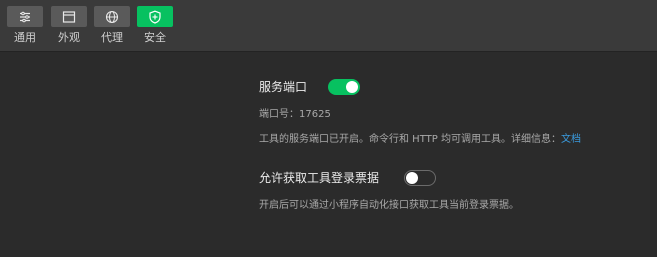 The height and width of the screenshot is (257, 657). Describe the element at coordinates (112, 37) in the screenshot. I see `tab-proxy-label: 代理` at that location.